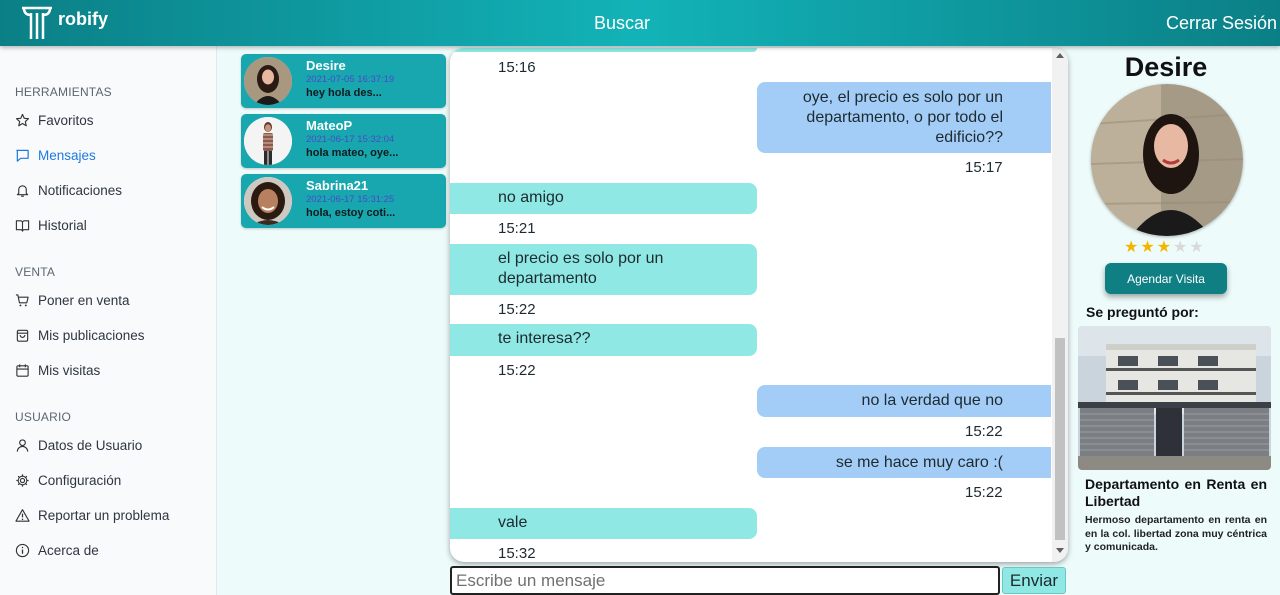 The image size is (1280, 595). What do you see at coordinates (43, 417) in the screenshot?
I see `section-title-usuario: USUARIO` at bounding box center [43, 417].